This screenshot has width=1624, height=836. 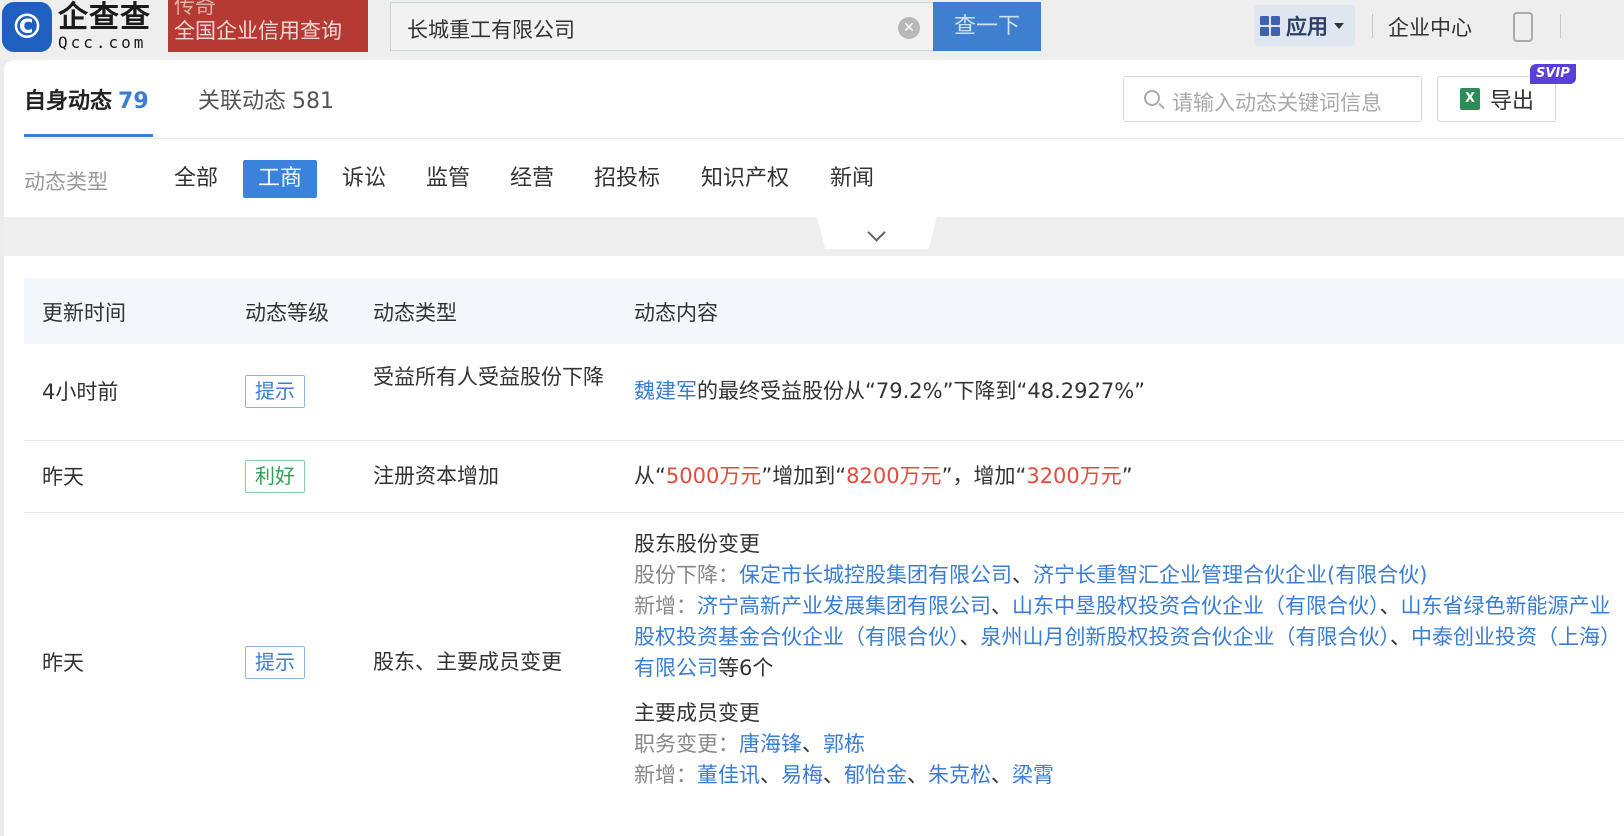 I want to click on member-change-block: 主要成员变更 职务变更：唐海锋、郭栋 新增：董佳讯、易梅、郁怡金、朱克松、梁霄, so click(x=1129, y=744).